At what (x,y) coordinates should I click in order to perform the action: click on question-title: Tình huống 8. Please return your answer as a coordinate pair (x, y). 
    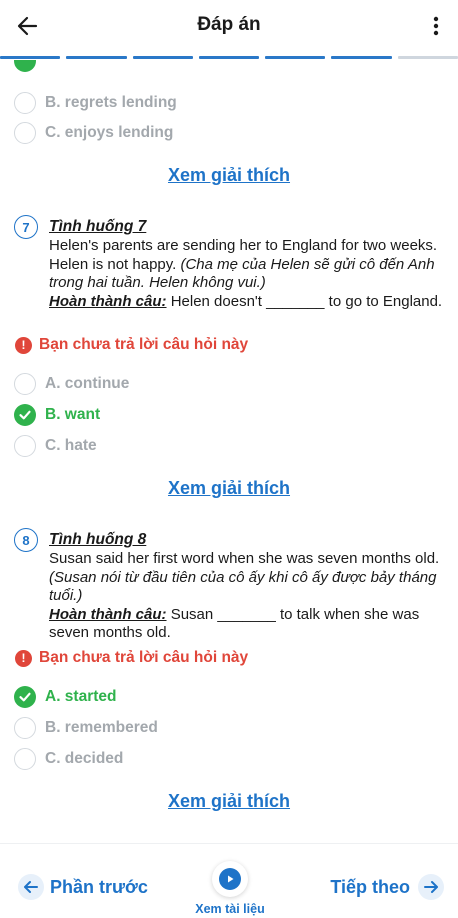
    Looking at the image, I should click on (98, 539).